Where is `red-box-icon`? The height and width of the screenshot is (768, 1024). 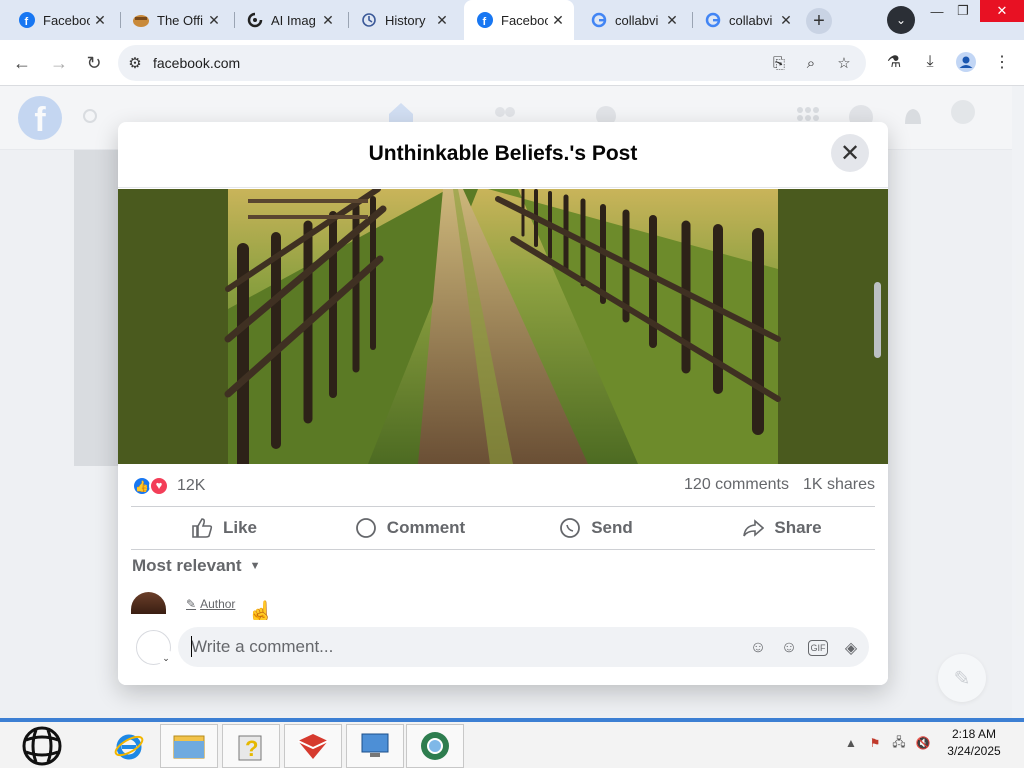
red-box-icon is located at coordinates (313, 746).